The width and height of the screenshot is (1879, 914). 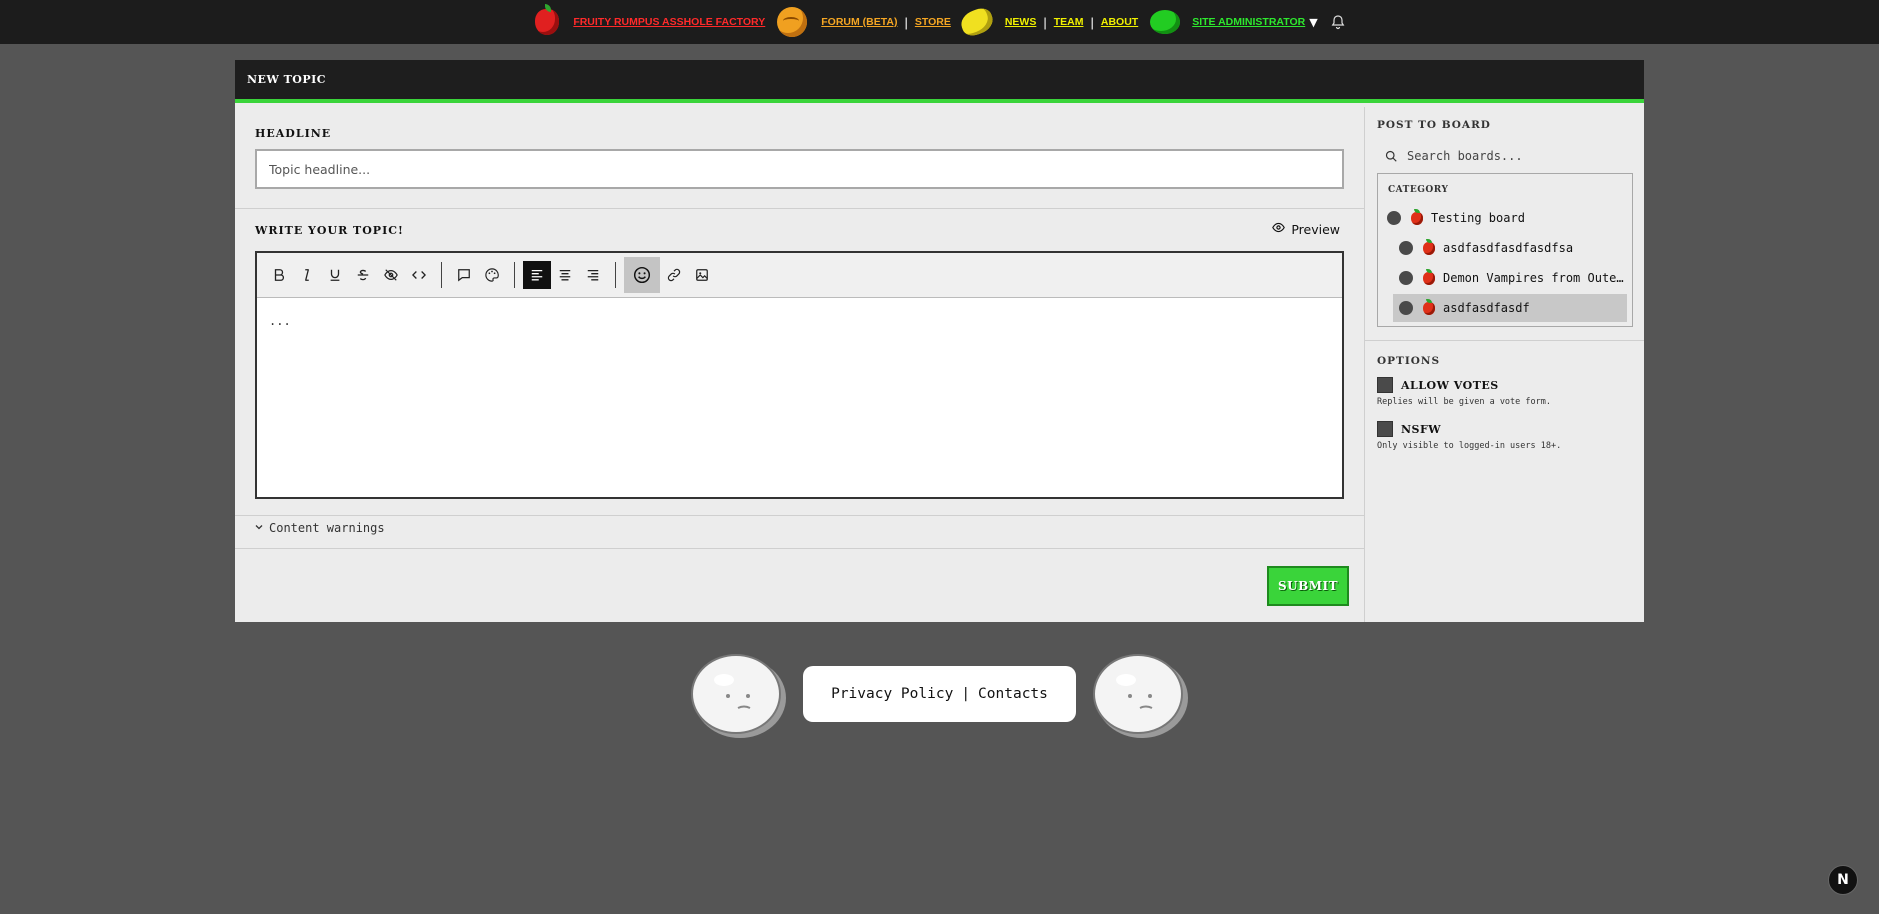 What do you see at coordinates (799, 169) in the screenshot?
I see `headline-input` at bounding box center [799, 169].